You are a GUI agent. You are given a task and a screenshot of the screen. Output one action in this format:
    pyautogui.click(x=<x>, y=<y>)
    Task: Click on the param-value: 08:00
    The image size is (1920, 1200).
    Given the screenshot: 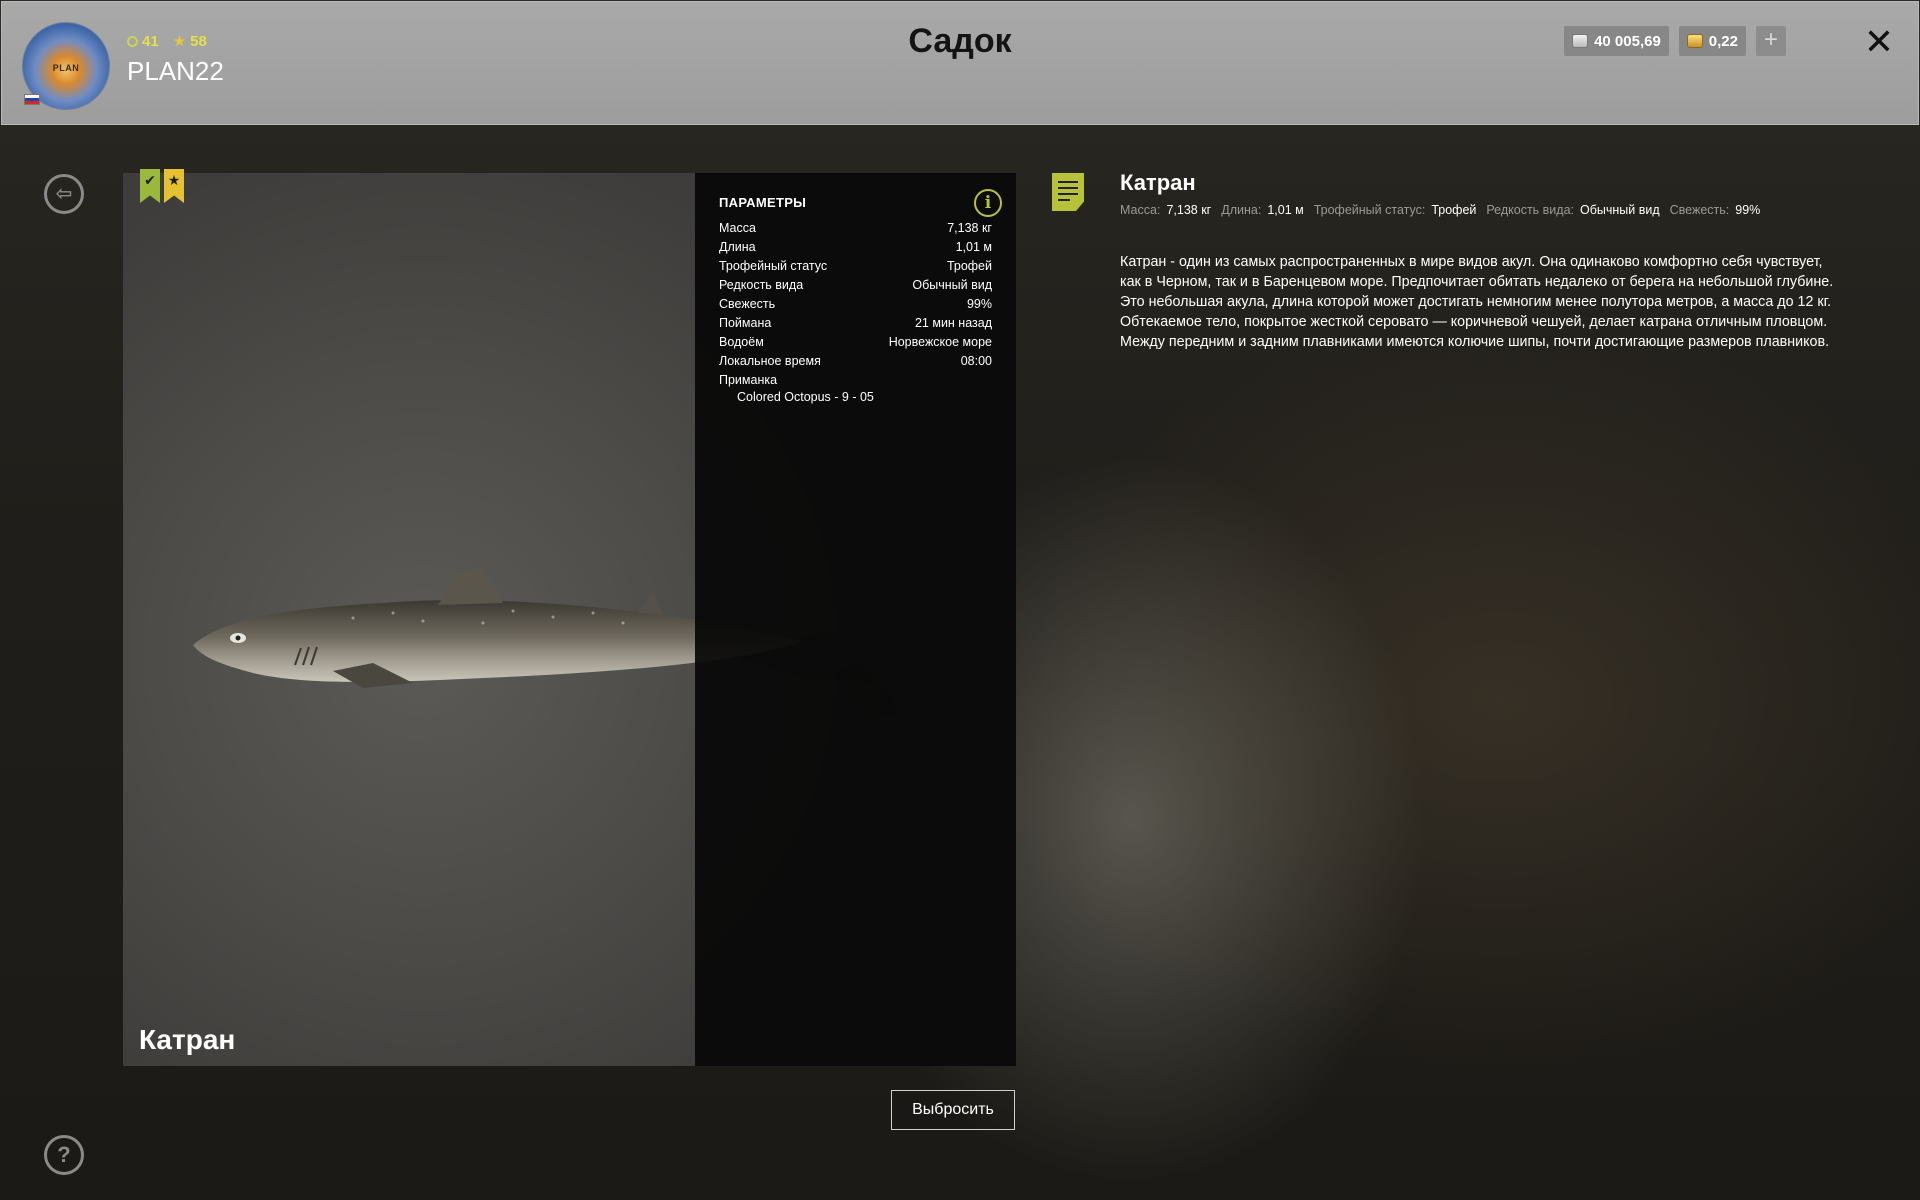 What is the action you would take?
    pyautogui.click(x=976, y=360)
    